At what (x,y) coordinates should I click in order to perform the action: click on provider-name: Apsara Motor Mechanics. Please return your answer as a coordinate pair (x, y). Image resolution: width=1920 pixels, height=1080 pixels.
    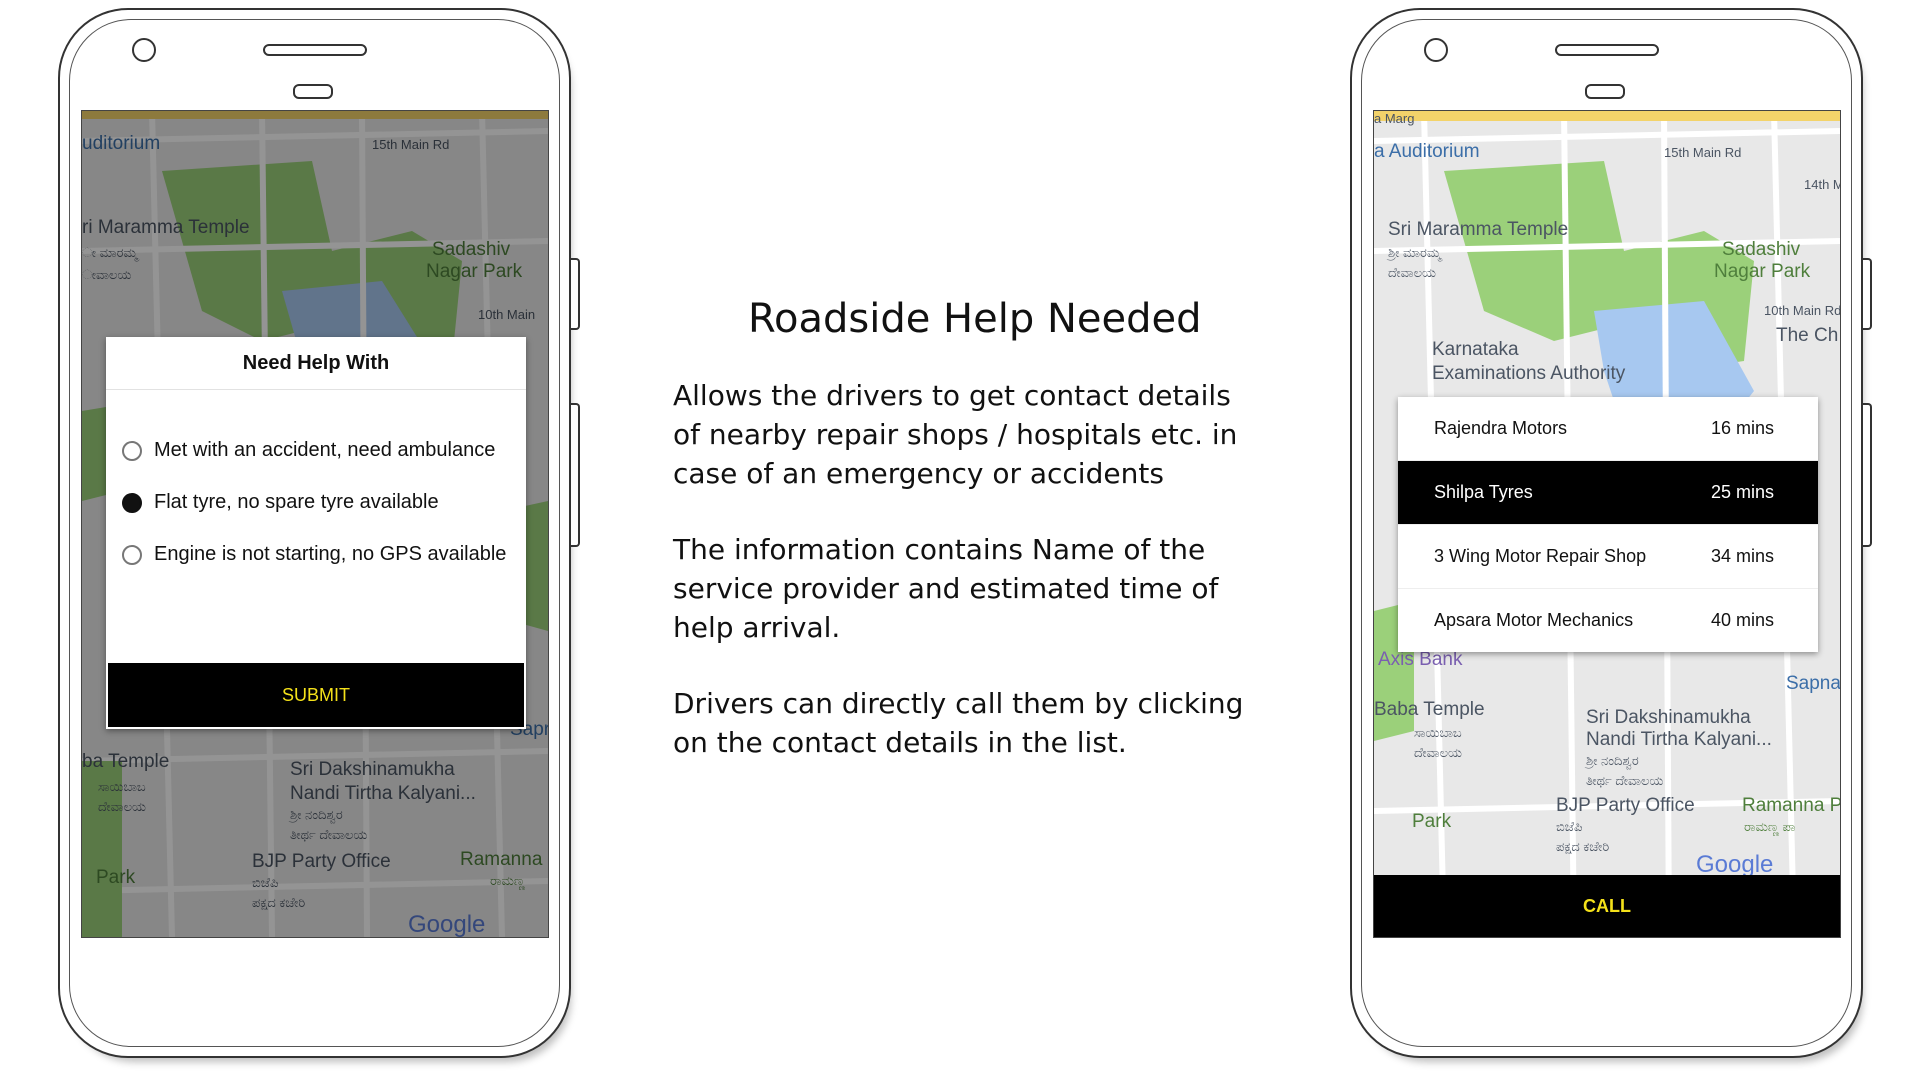
    Looking at the image, I should click on (1534, 620).